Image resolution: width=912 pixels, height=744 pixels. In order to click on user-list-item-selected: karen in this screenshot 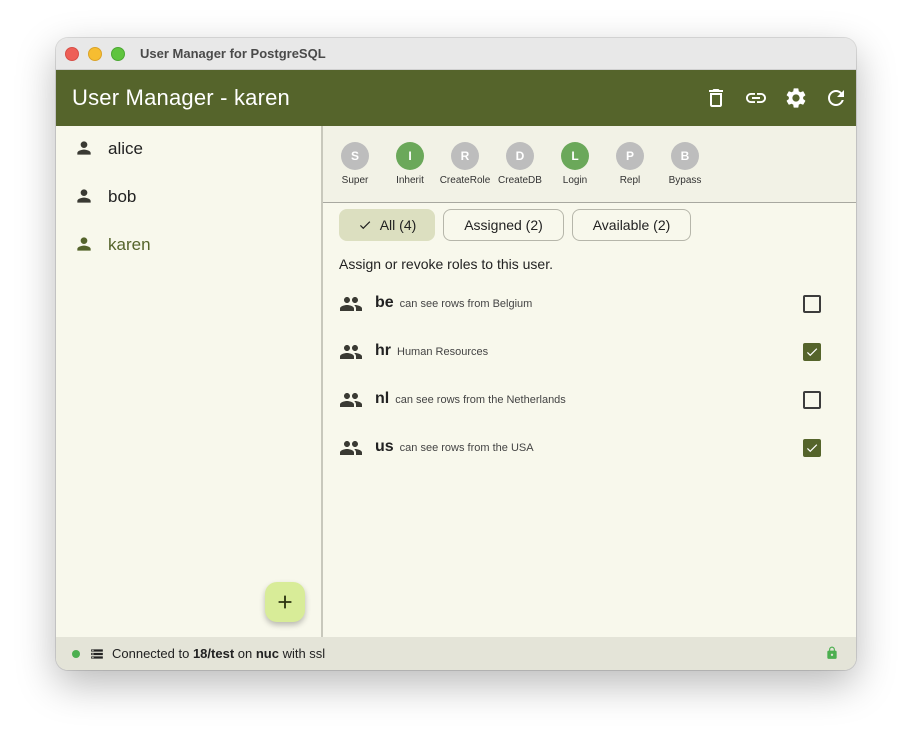, I will do `click(188, 246)`.